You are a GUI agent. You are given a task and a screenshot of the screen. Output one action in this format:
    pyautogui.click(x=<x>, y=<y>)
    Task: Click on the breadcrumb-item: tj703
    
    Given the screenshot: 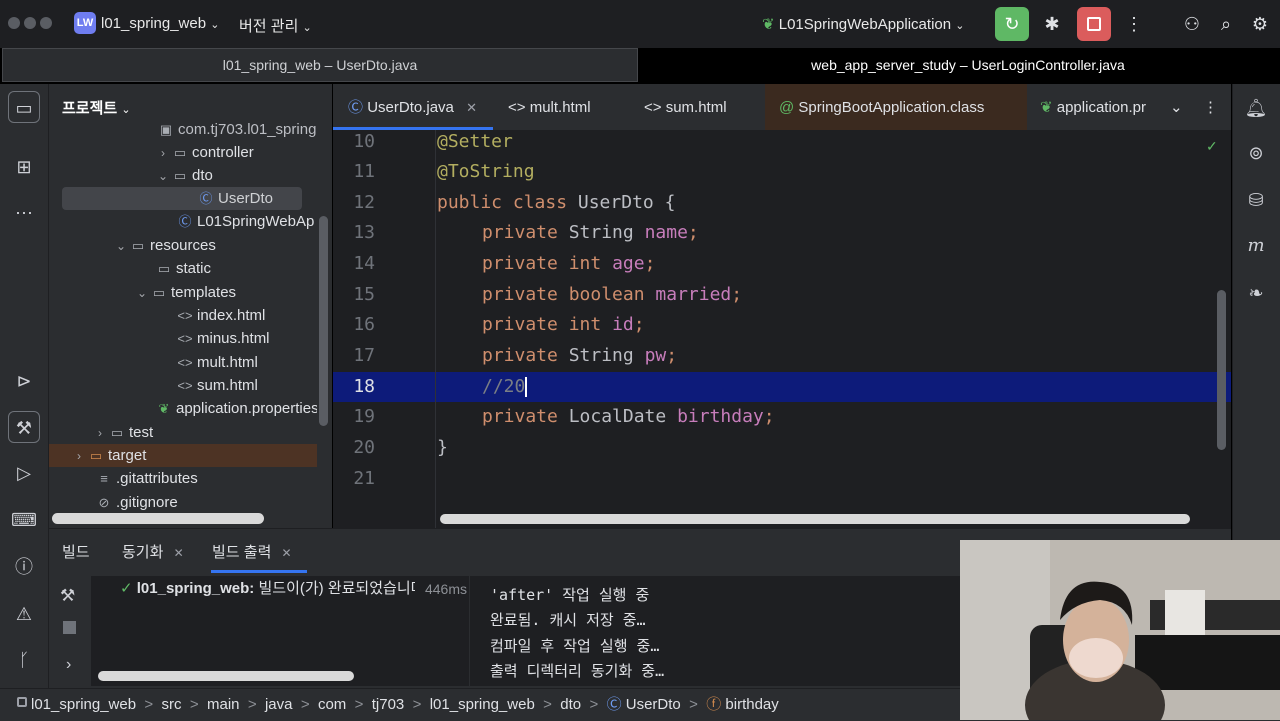 What is the action you would take?
    pyautogui.click(x=388, y=704)
    